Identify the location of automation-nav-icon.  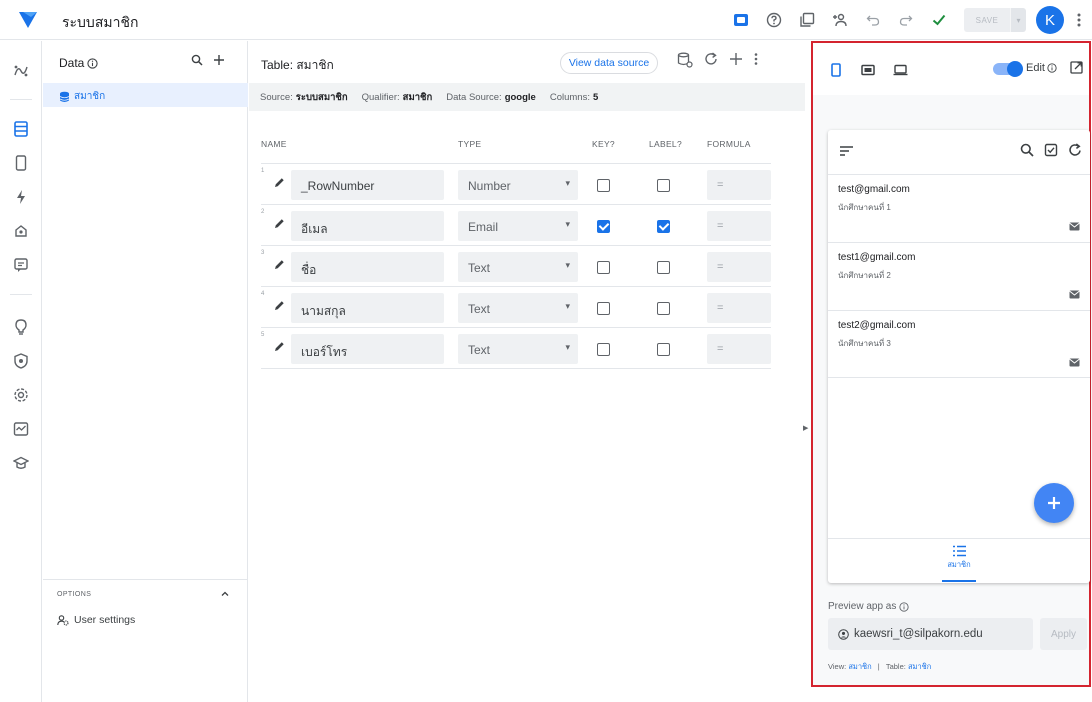
(21, 231).